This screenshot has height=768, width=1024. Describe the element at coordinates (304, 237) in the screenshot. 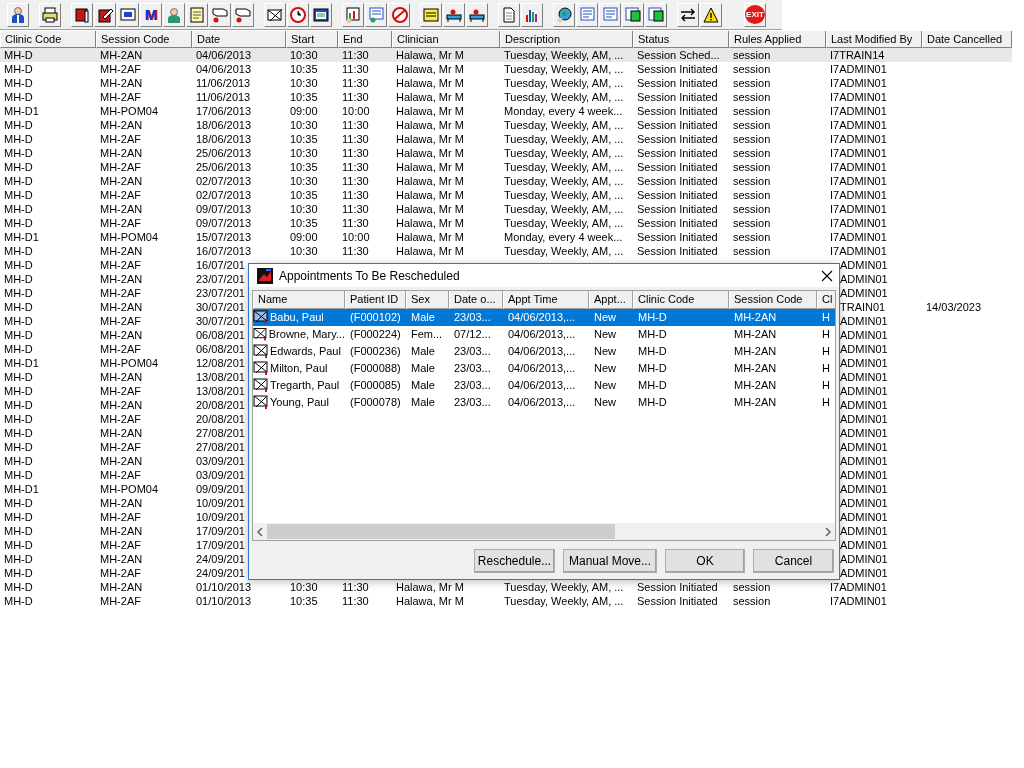

I see `table-cell: 09:00` at that location.